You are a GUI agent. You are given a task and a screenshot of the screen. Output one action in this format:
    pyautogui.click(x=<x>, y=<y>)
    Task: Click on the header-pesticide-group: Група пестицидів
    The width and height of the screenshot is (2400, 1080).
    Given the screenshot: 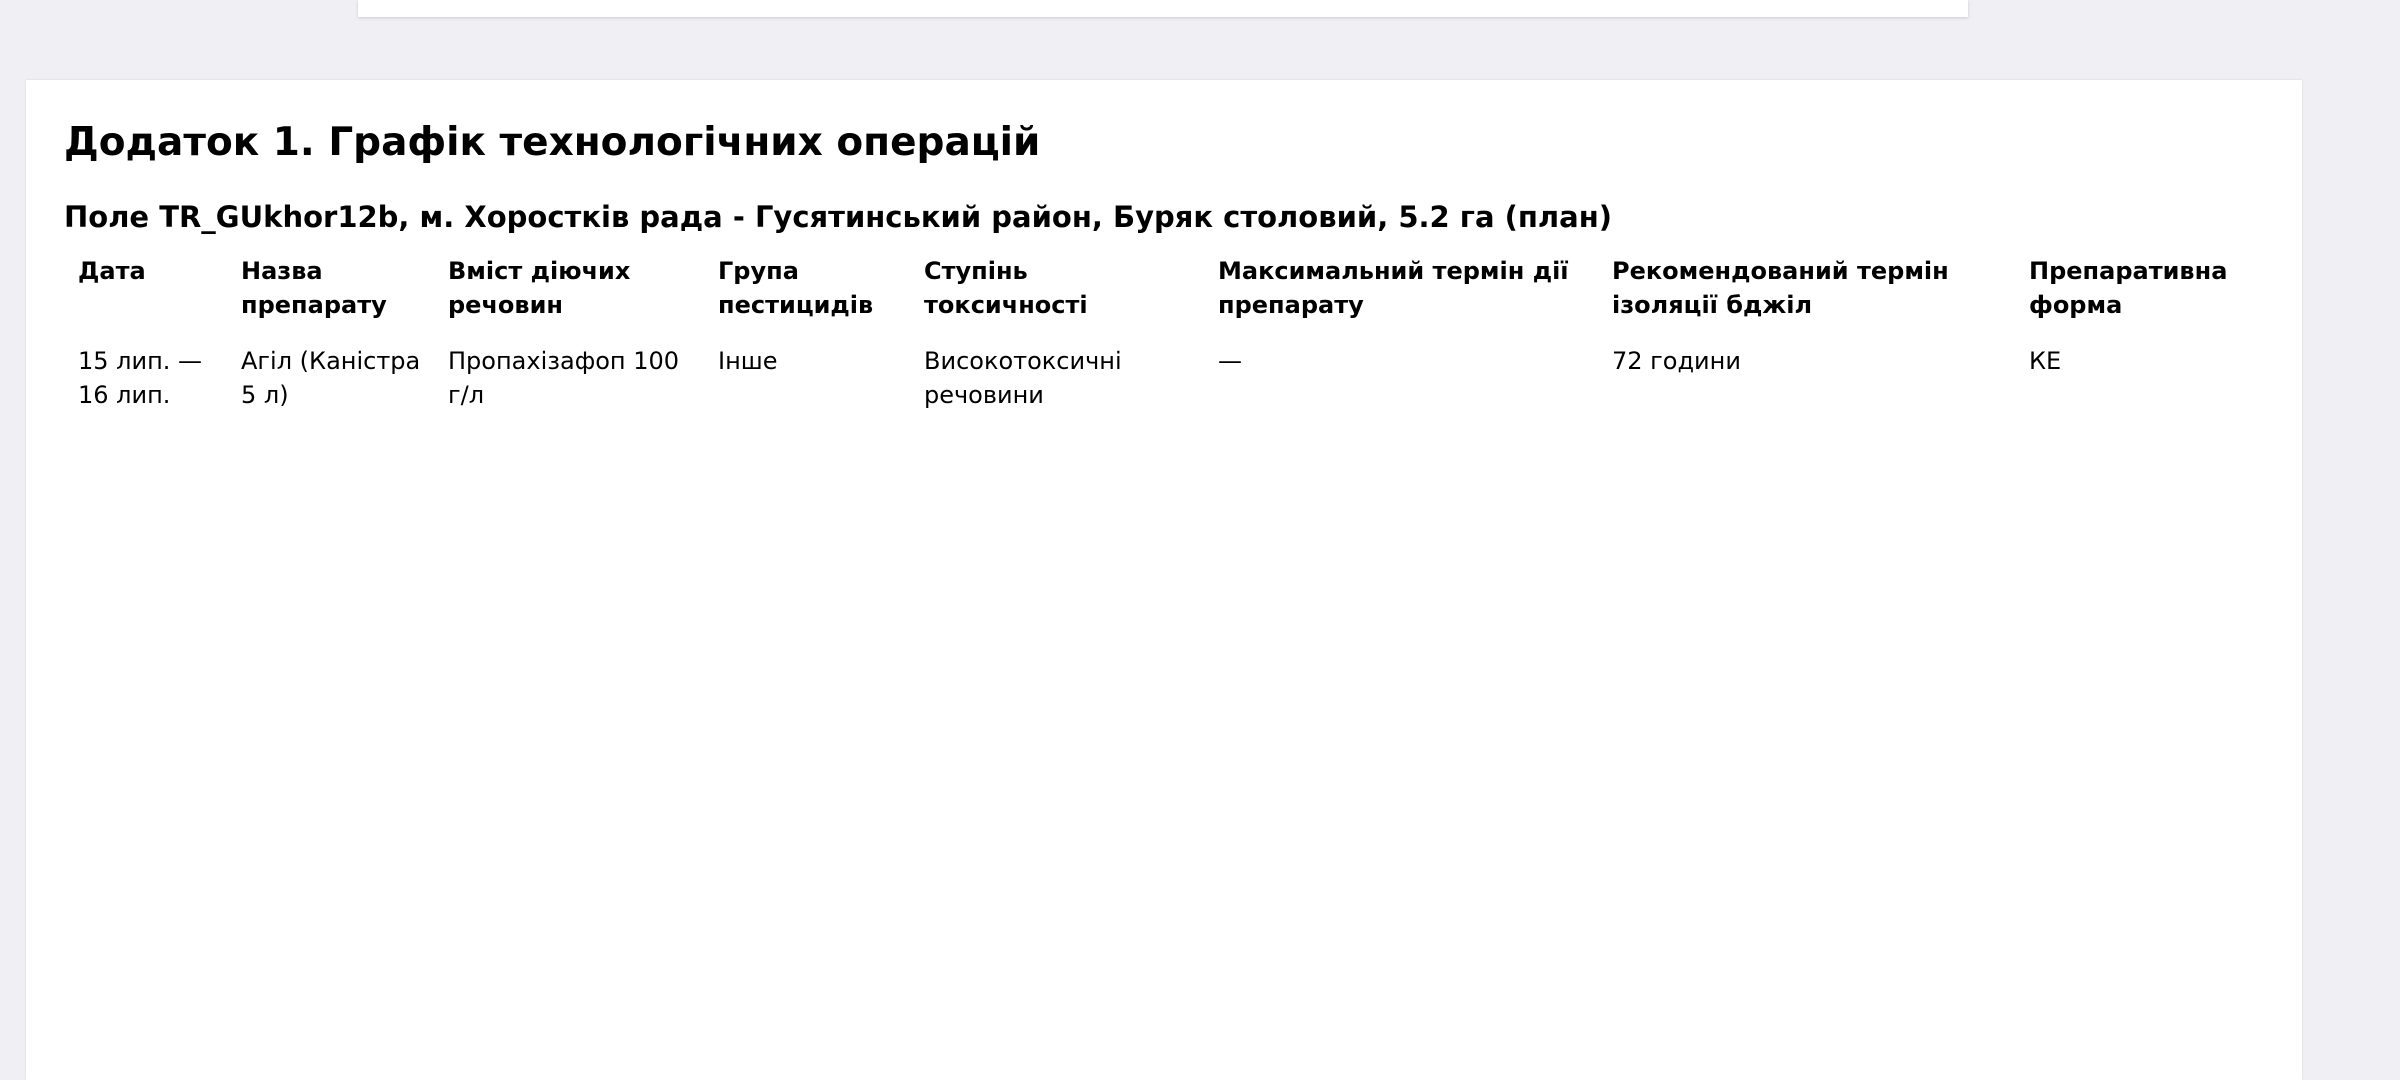 What is the action you would take?
    pyautogui.click(x=796, y=288)
    